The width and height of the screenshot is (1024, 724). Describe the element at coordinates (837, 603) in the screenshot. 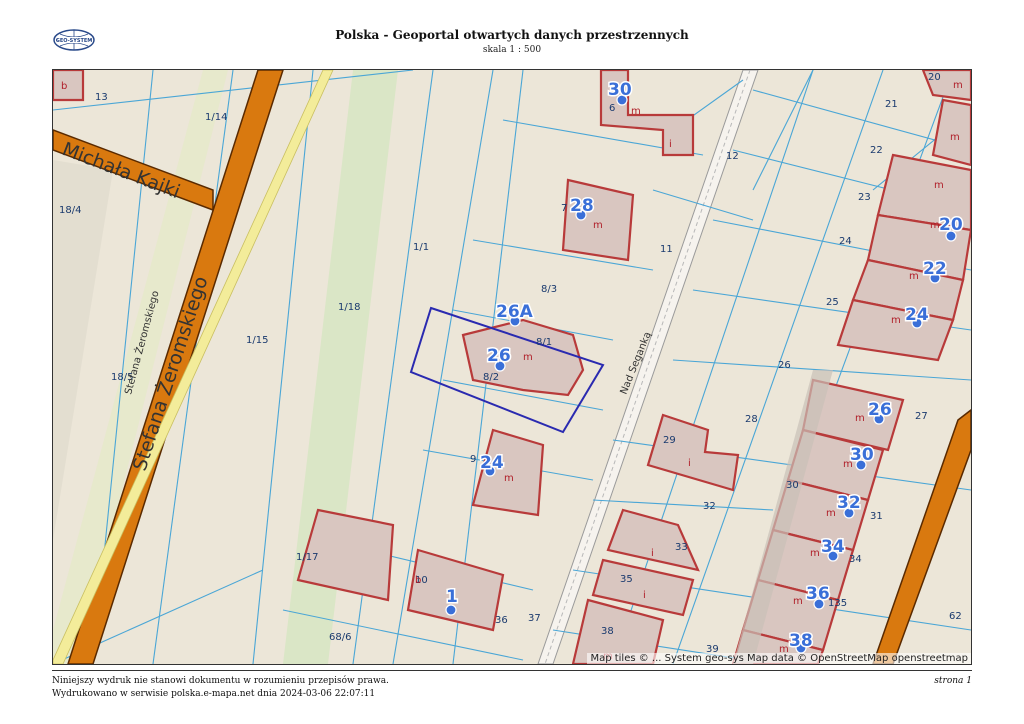

I see `svg-text: 135` at that location.